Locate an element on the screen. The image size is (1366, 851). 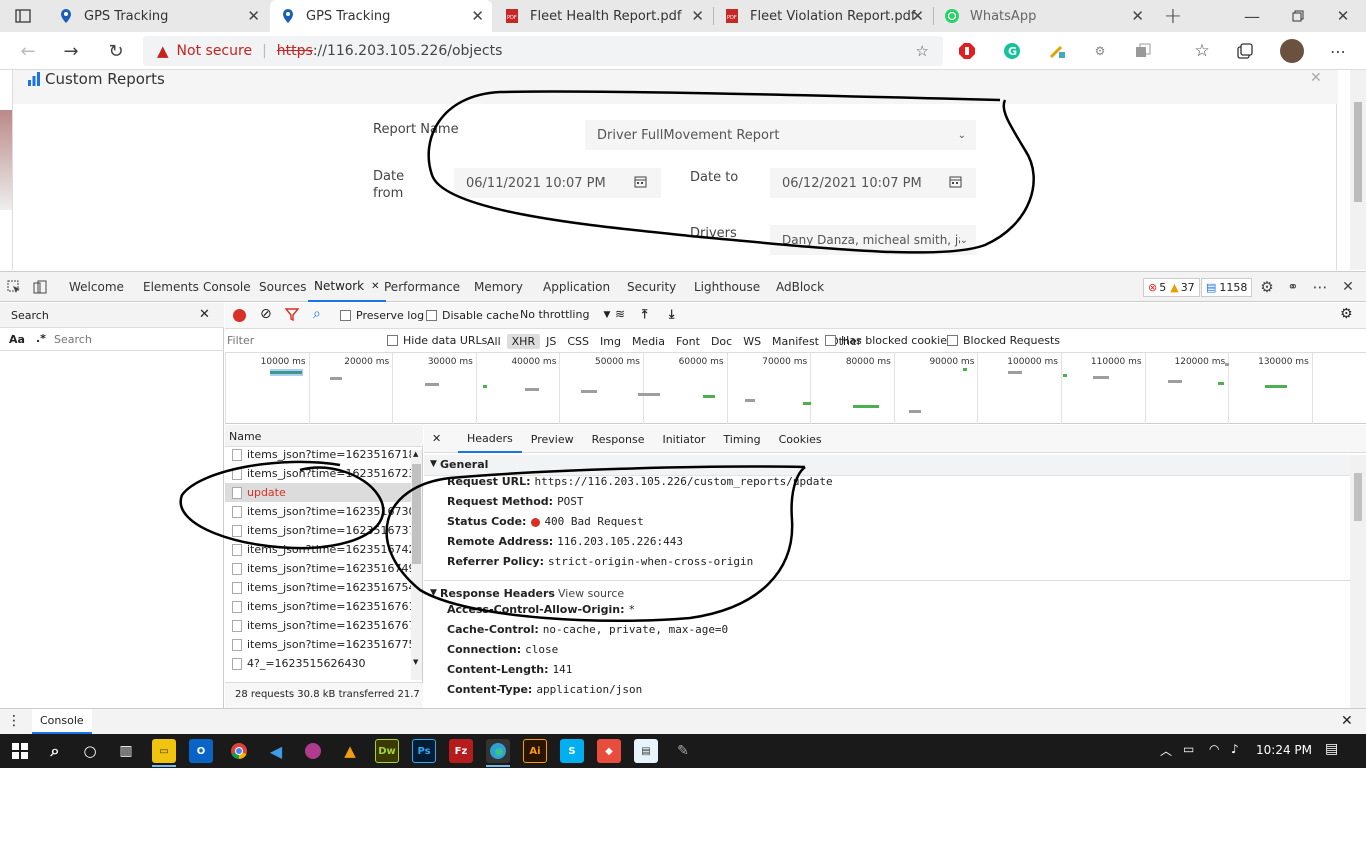
edge-icon is located at coordinates (498, 751).